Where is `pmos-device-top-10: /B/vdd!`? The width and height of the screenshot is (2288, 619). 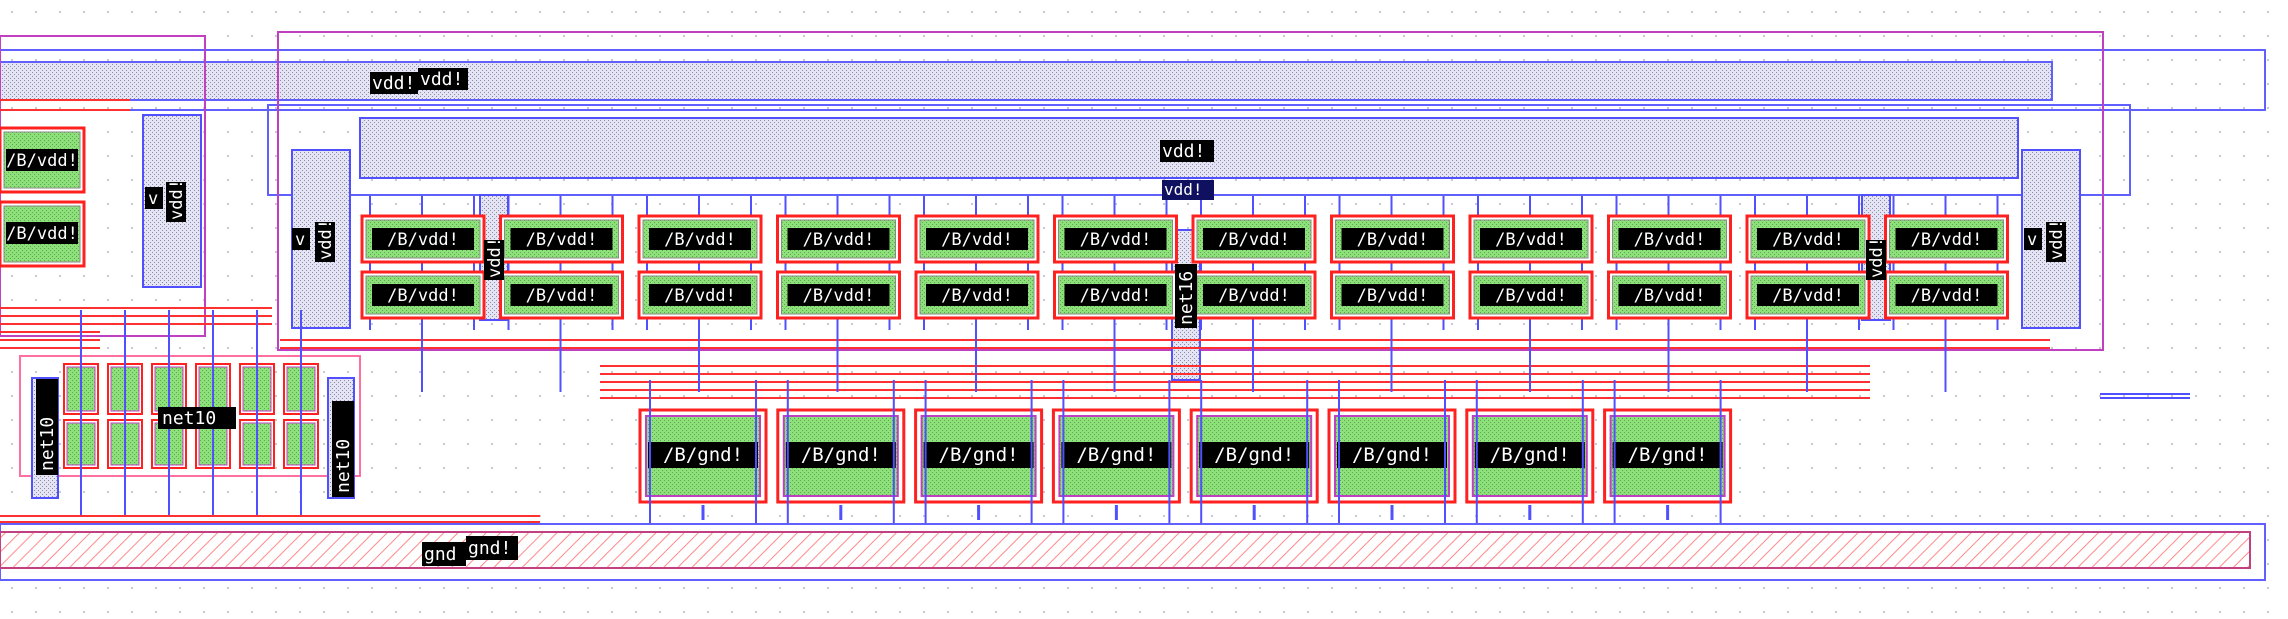 pmos-device-top-10: /B/vdd! is located at coordinates (1669, 239).